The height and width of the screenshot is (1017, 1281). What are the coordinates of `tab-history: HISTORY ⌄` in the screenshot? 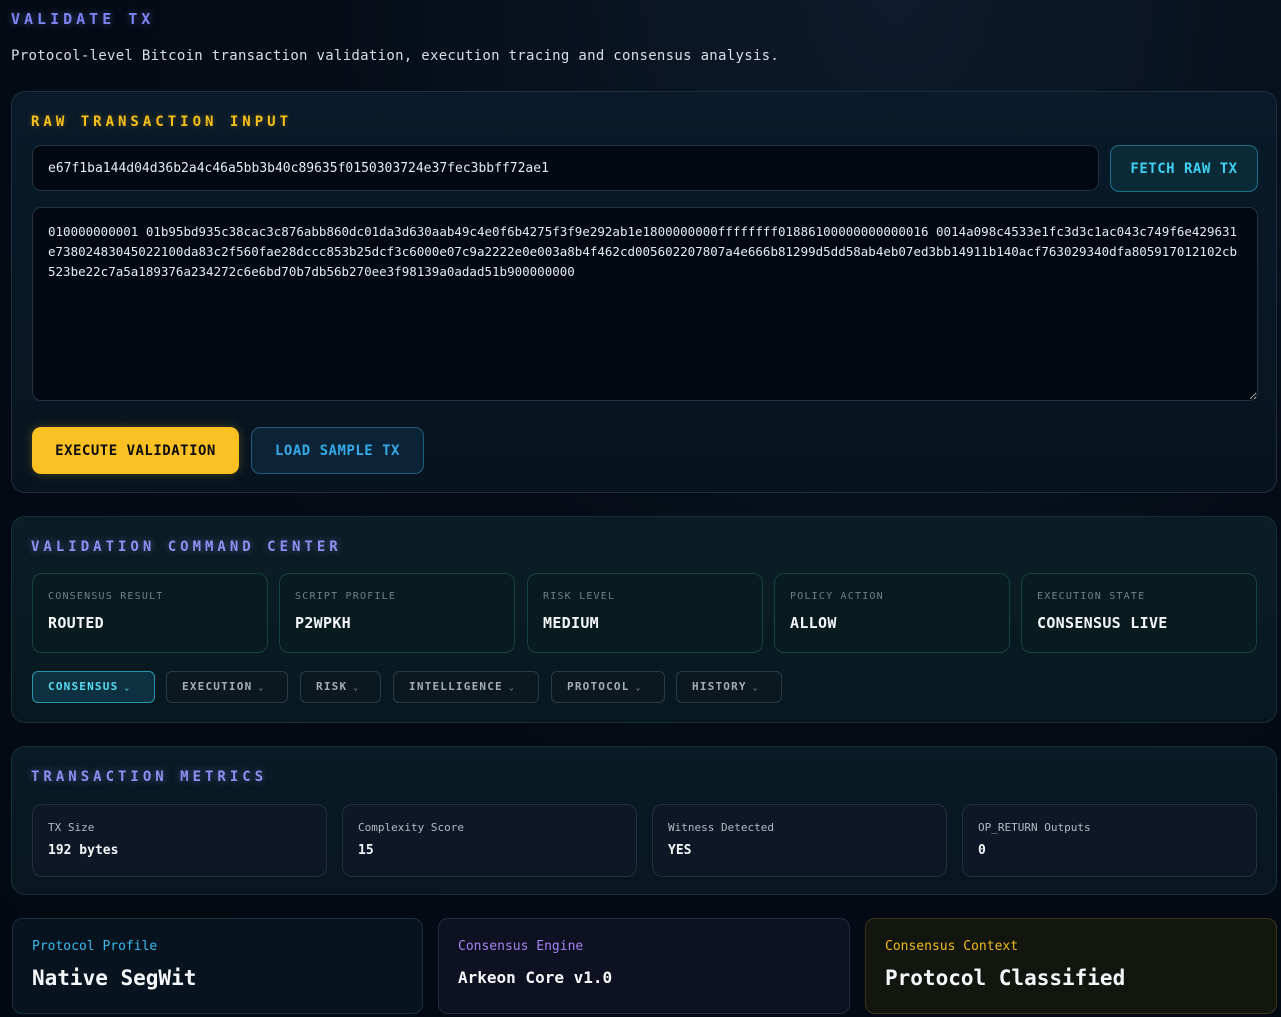 It's located at (729, 687).